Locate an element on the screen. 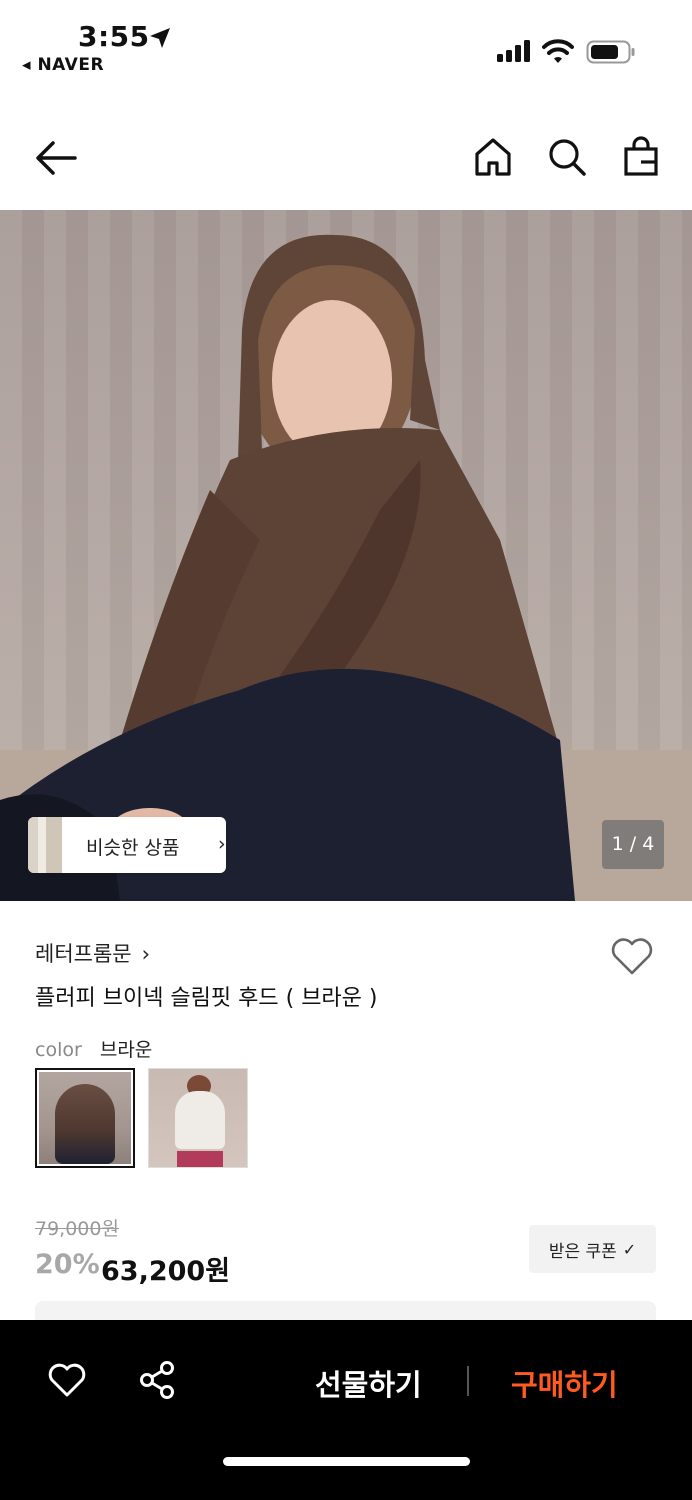  status-bar: 3:55 ◂ NAVER is located at coordinates (346, 45).